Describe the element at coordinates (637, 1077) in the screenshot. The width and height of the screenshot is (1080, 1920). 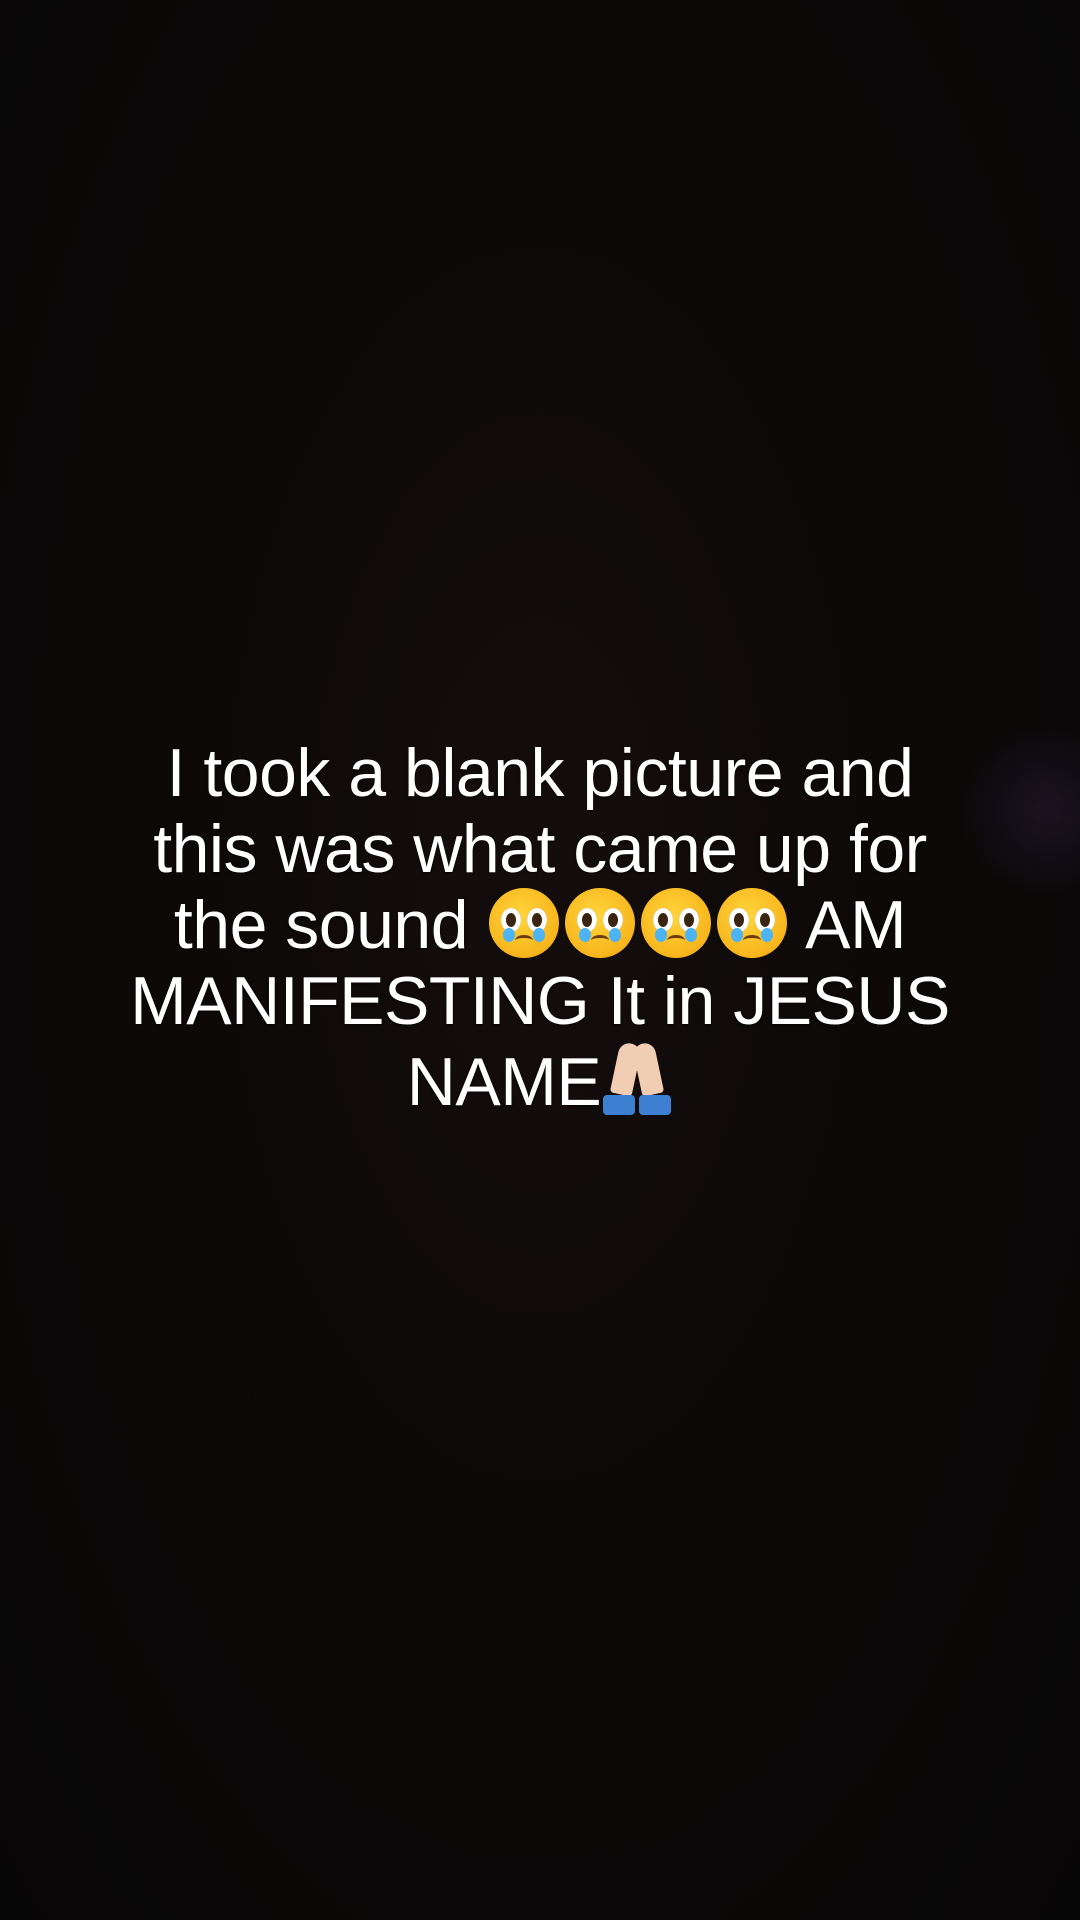
I see `folded-hands-icon` at that location.